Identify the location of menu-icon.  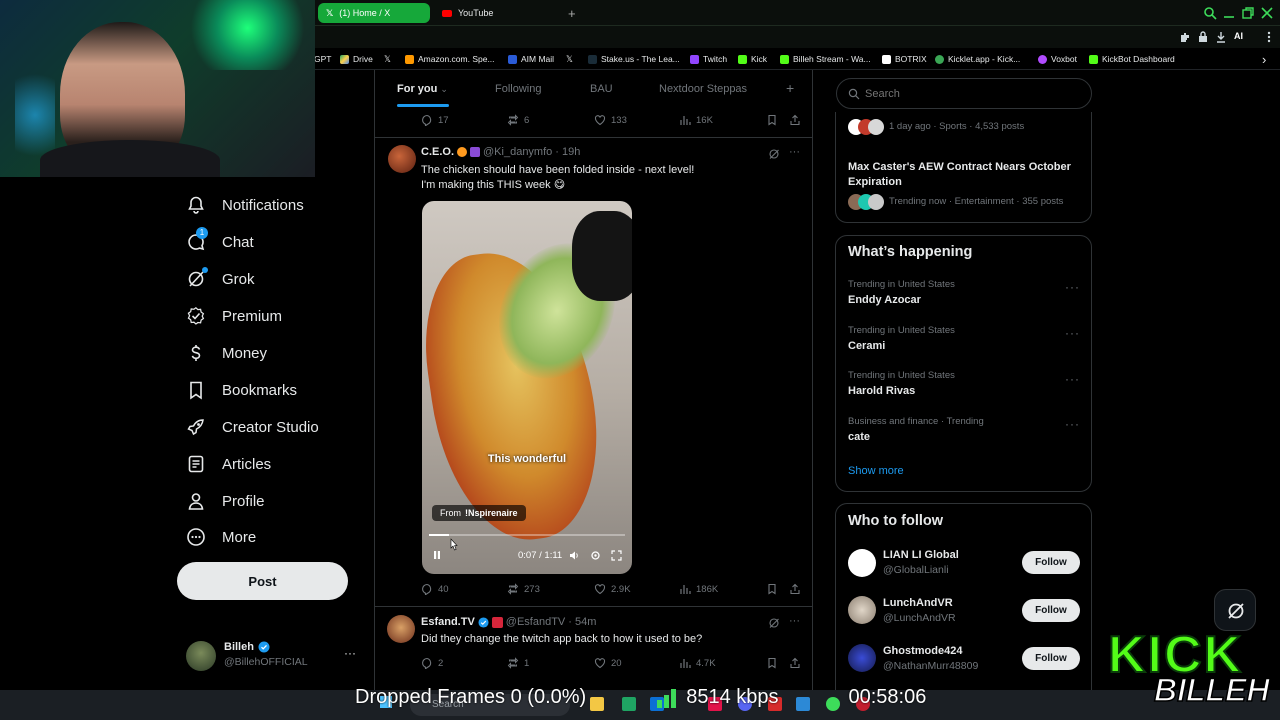
(1269, 37).